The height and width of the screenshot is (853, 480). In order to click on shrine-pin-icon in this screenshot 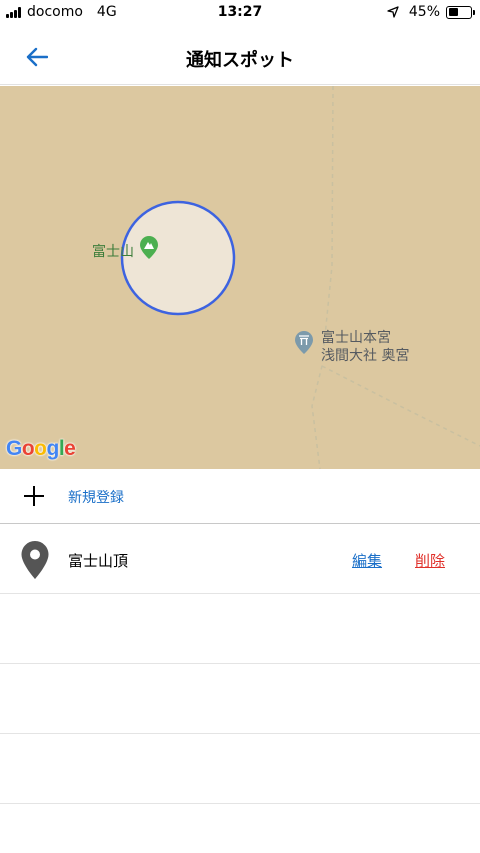, I will do `click(304, 342)`.